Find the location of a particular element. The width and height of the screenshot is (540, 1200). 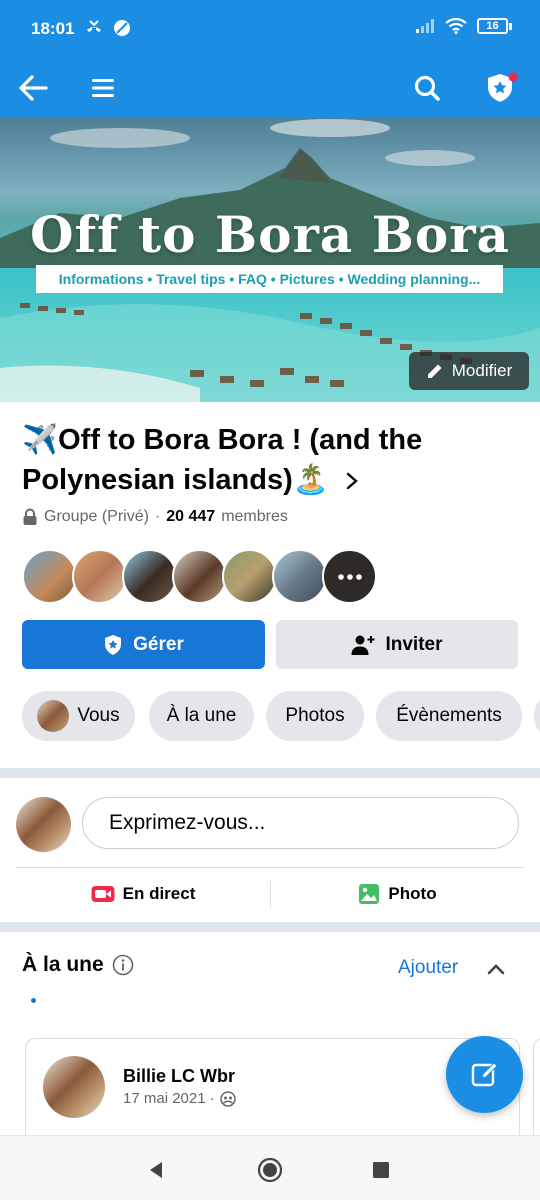

status-right: 16 is located at coordinates (463, 26).